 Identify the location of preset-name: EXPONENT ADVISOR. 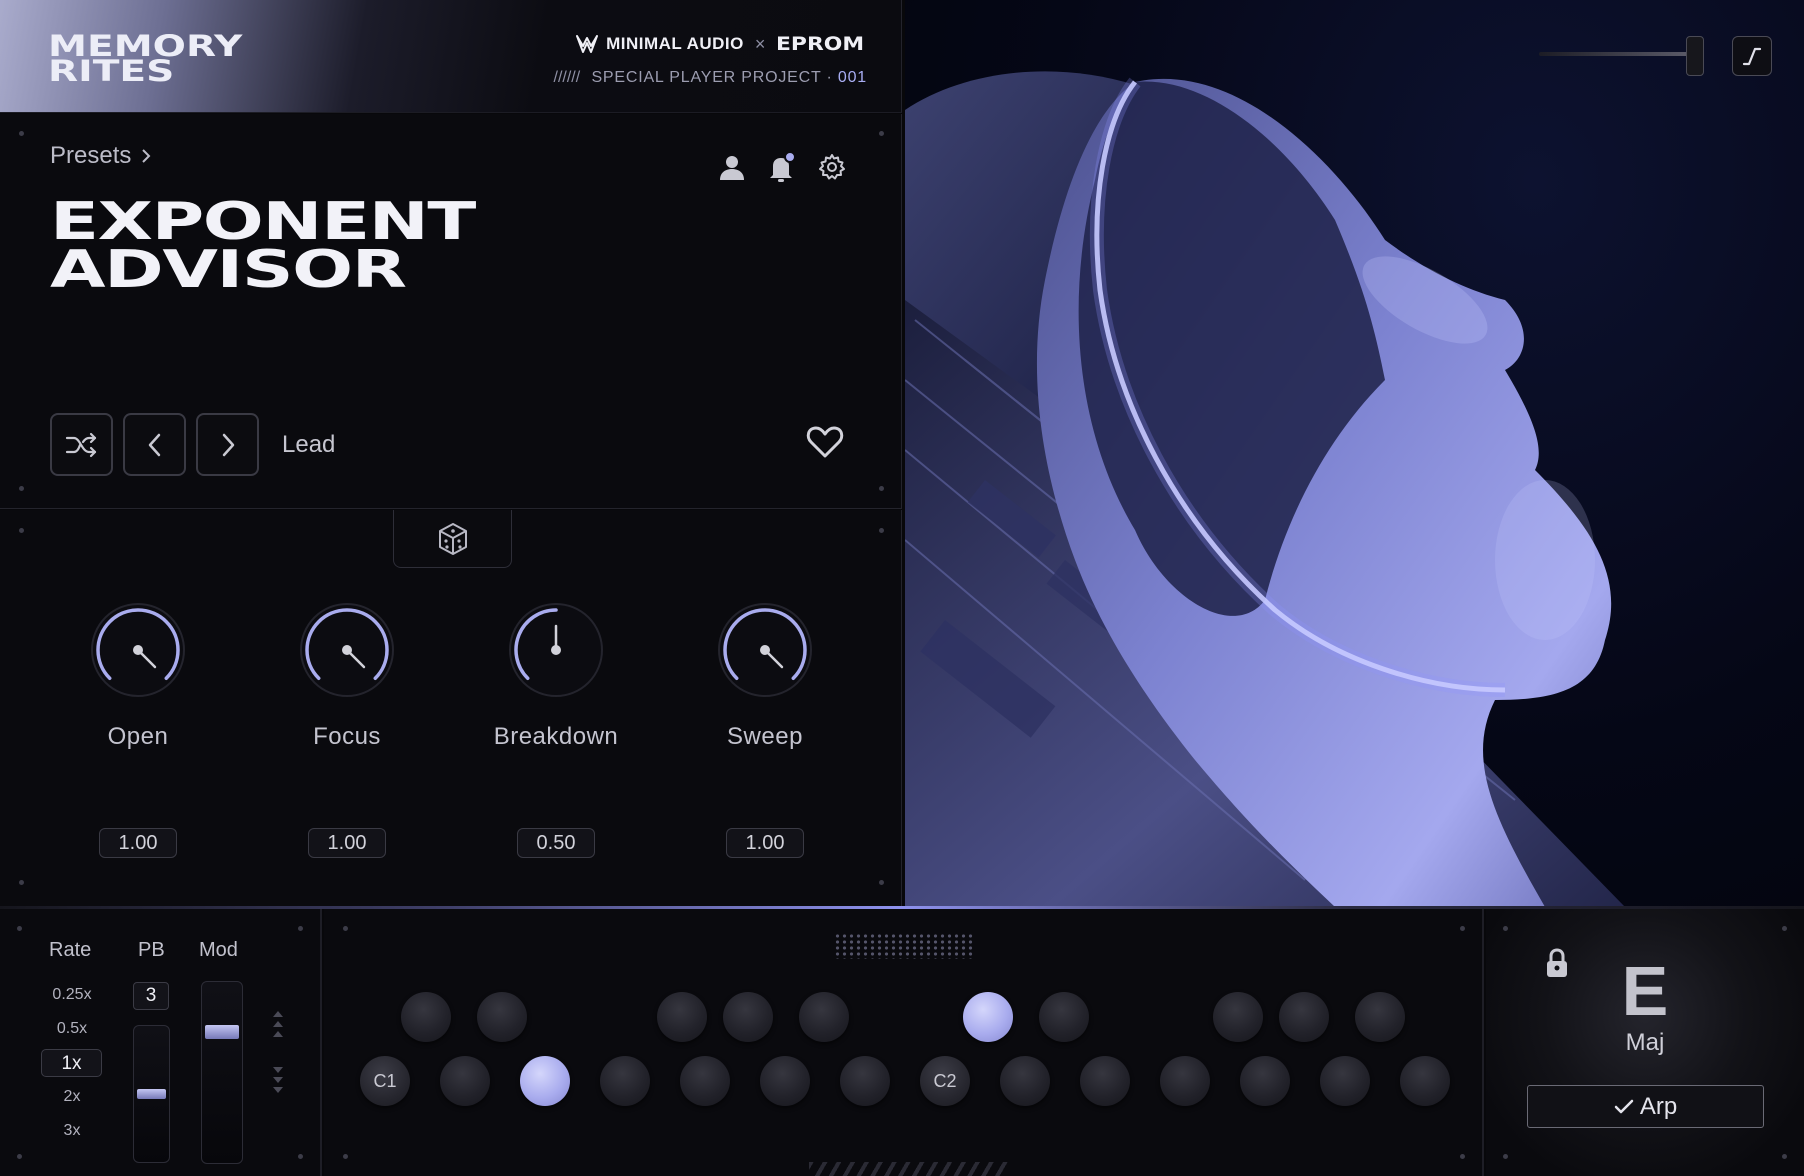
(263, 246).